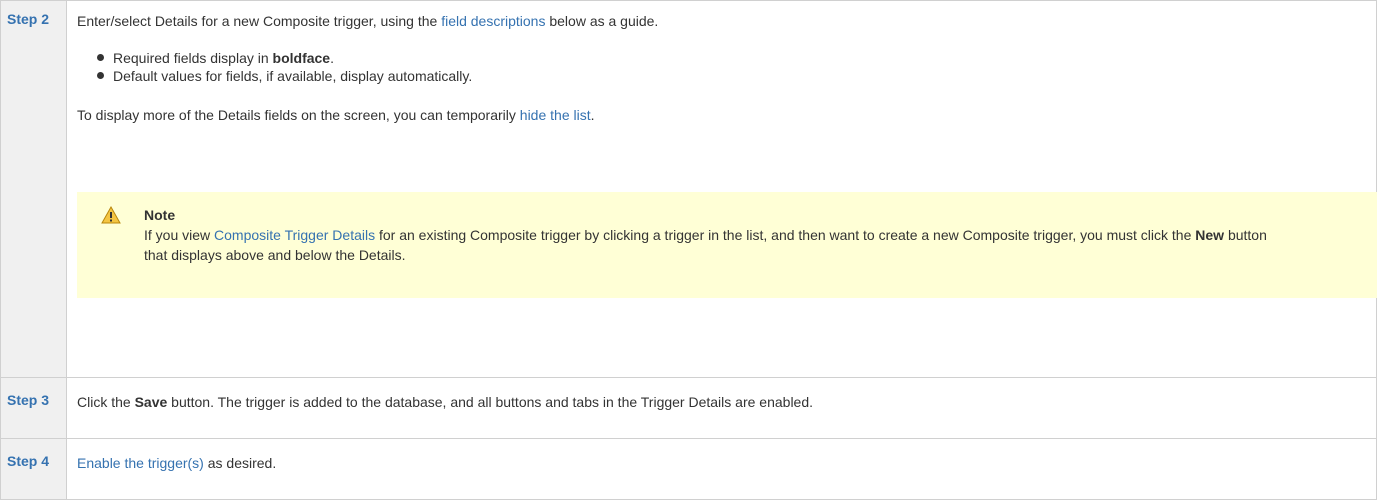 This screenshot has width=1377, height=500. What do you see at coordinates (602, 21) in the screenshot?
I see `intro-text-end: below as a guide.` at bounding box center [602, 21].